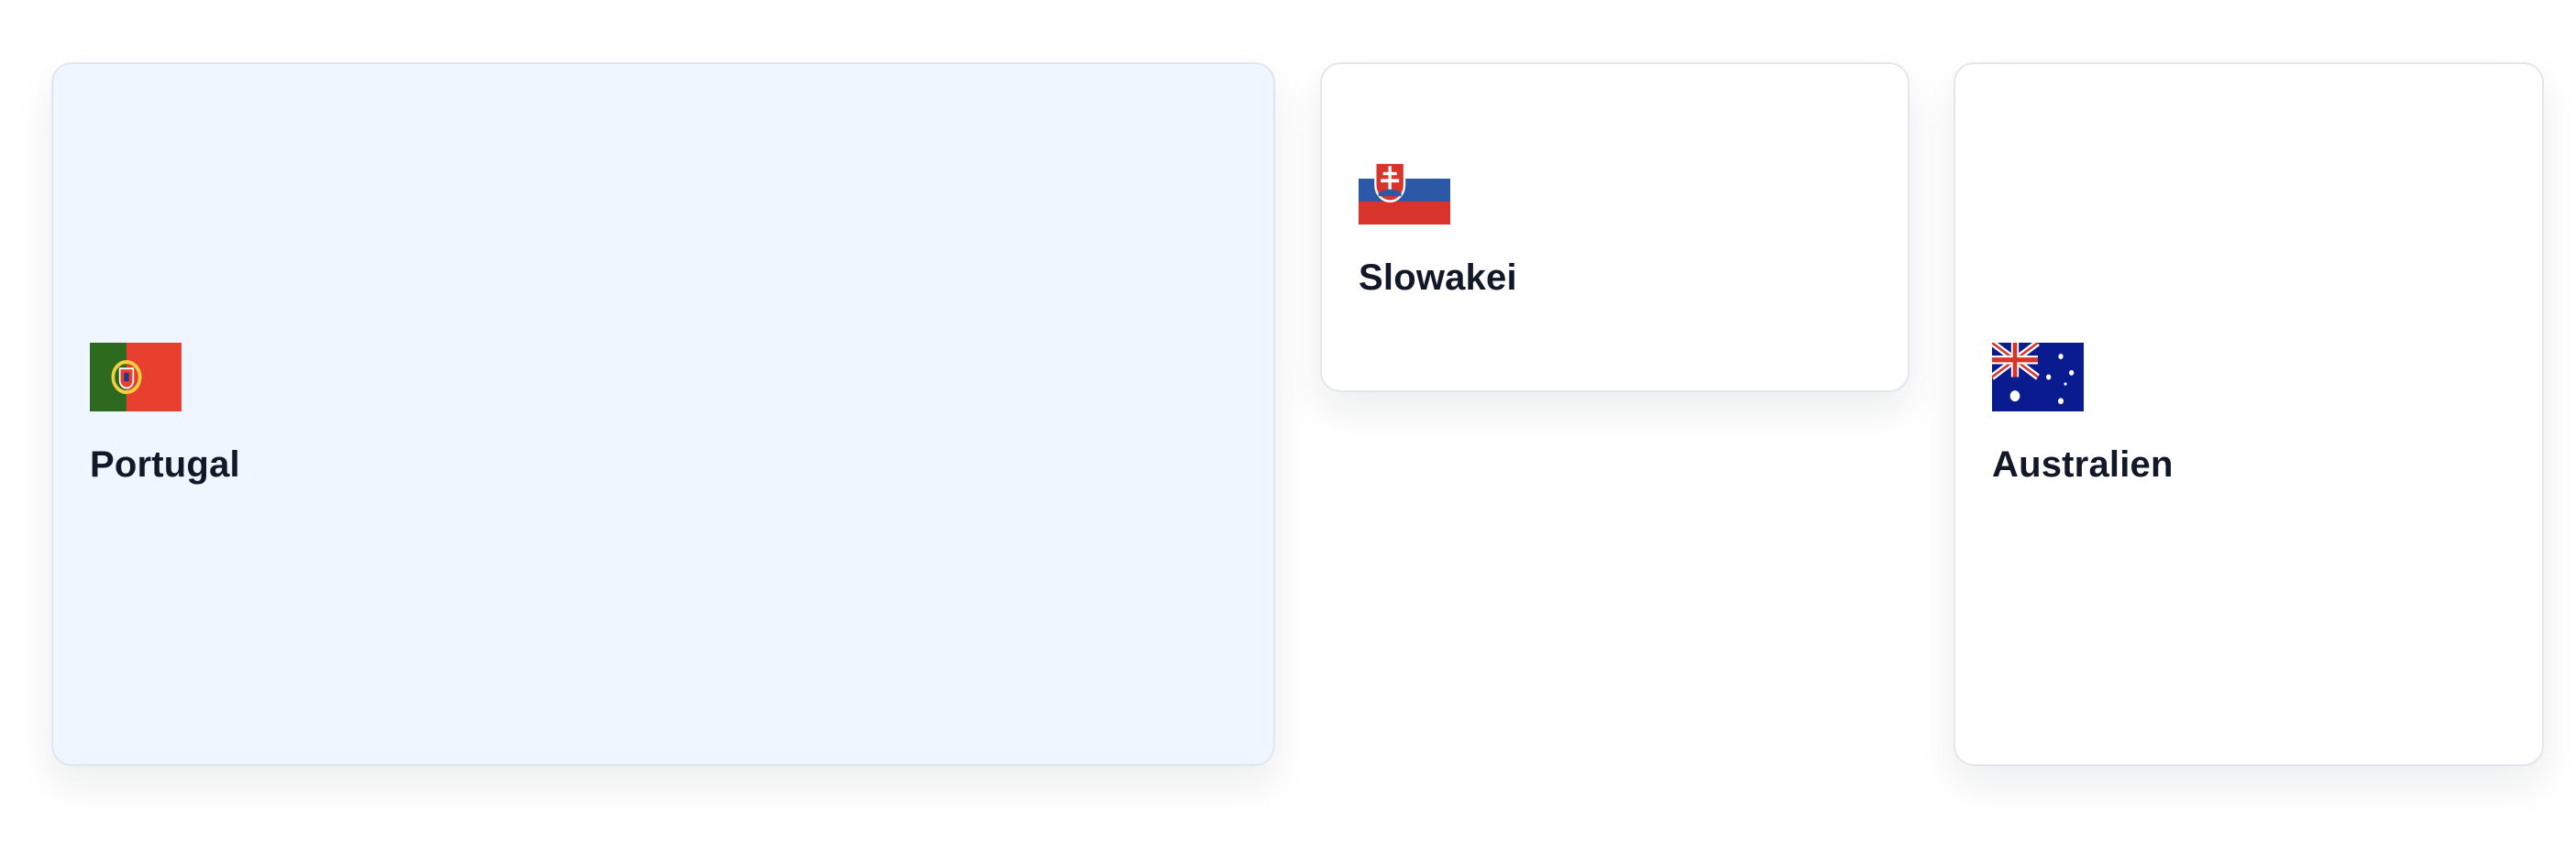 This screenshot has height=865, width=2576. Describe the element at coordinates (136, 377) in the screenshot. I see `portugal-flag-icon` at that location.